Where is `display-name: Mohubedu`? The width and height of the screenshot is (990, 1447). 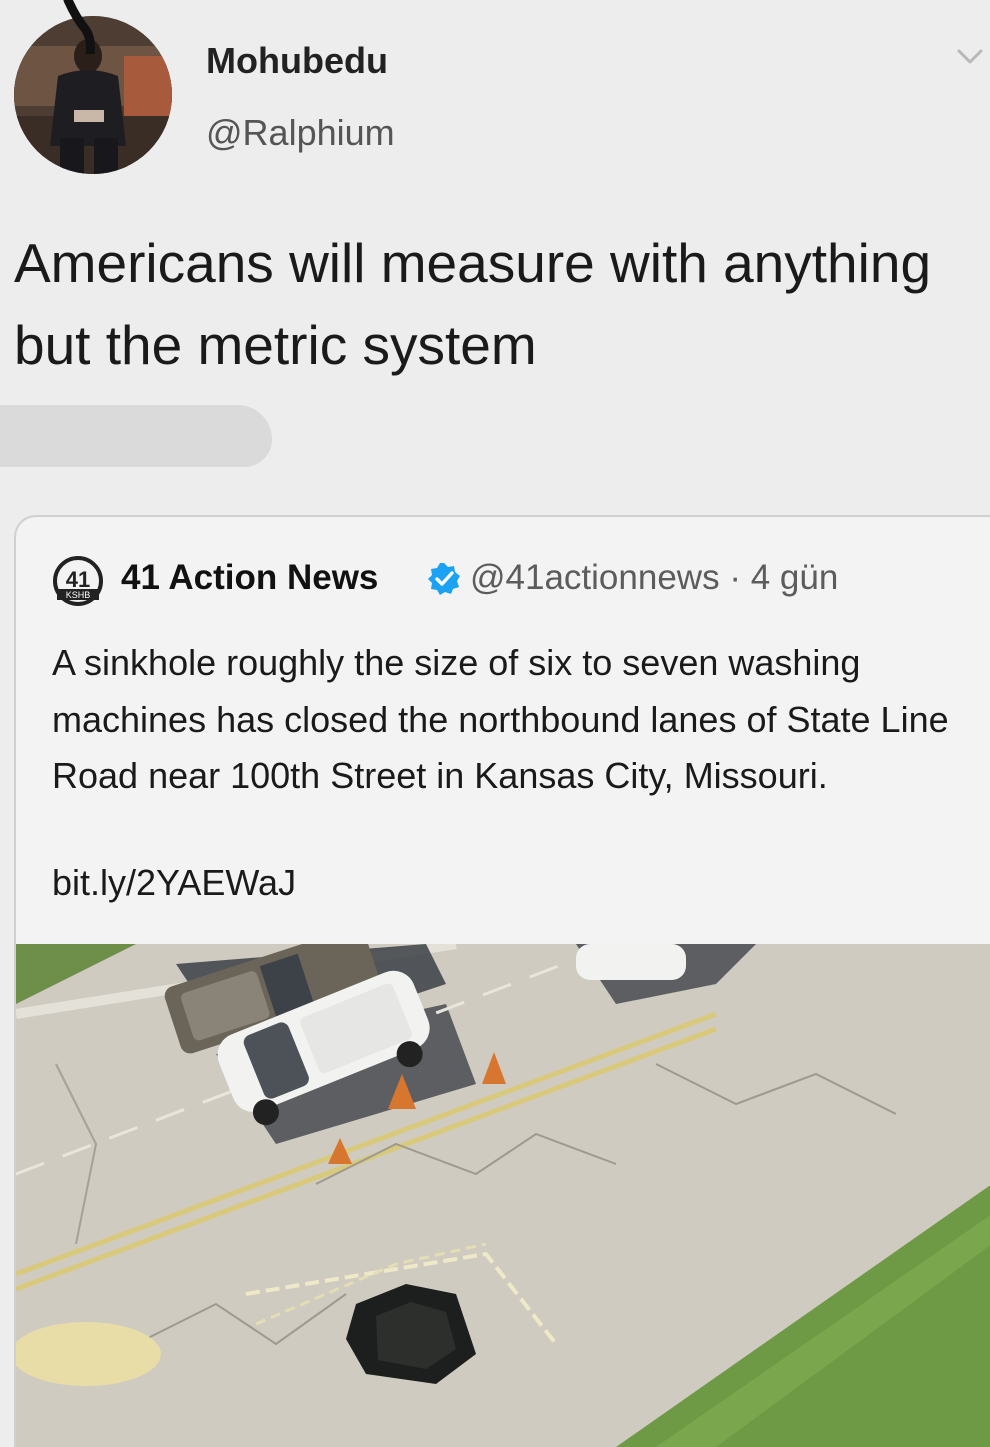 display-name: Mohubedu is located at coordinates (297, 61).